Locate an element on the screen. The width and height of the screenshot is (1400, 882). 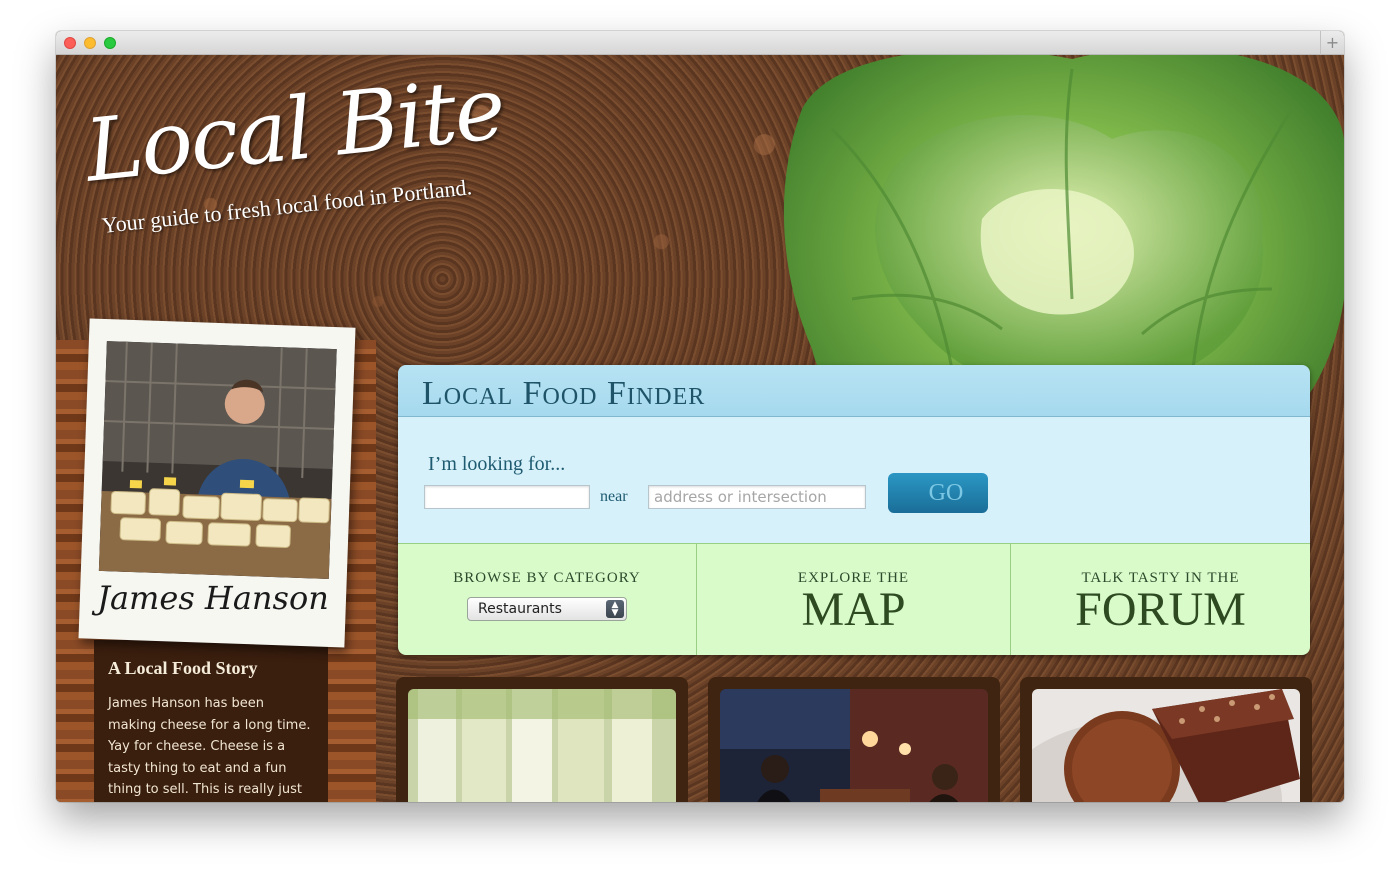
forum-label: FORUM is located at coordinates (1160, 609).